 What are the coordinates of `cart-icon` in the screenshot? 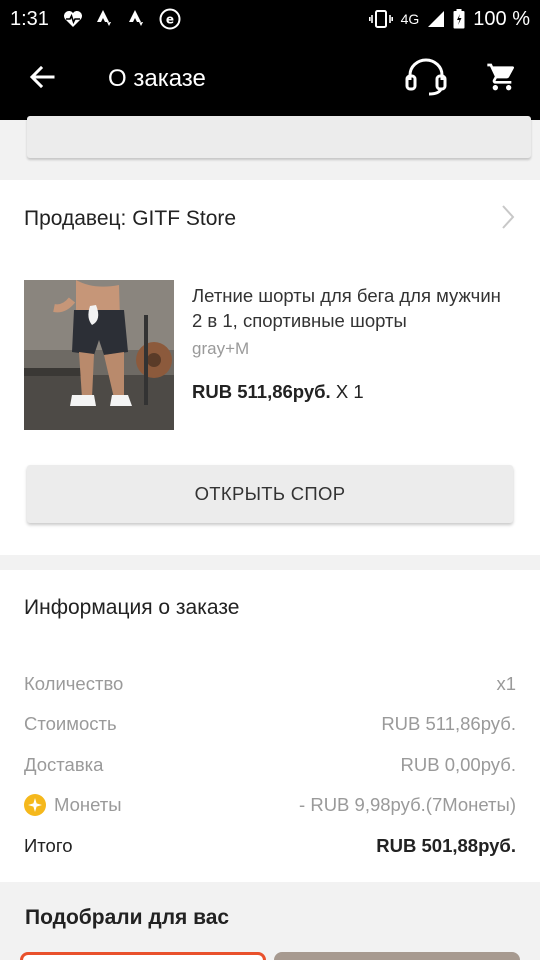 It's located at (502, 79).